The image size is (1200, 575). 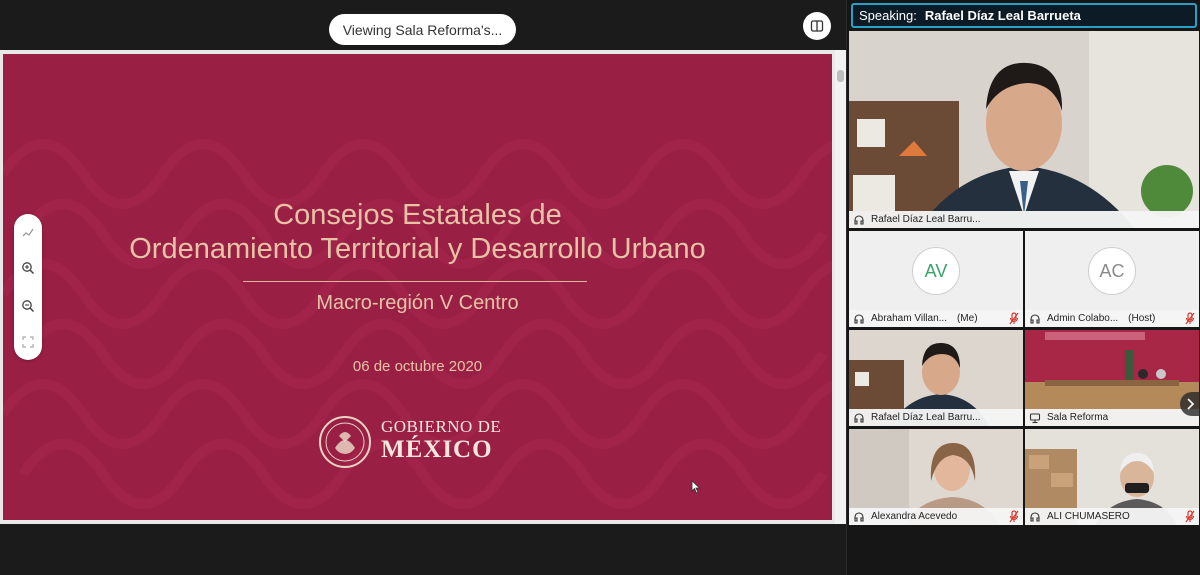 What do you see at coordinates (967, 318) in the screenshot?
I see `participant-tag: (Me)` at bounding box center [967, 318].